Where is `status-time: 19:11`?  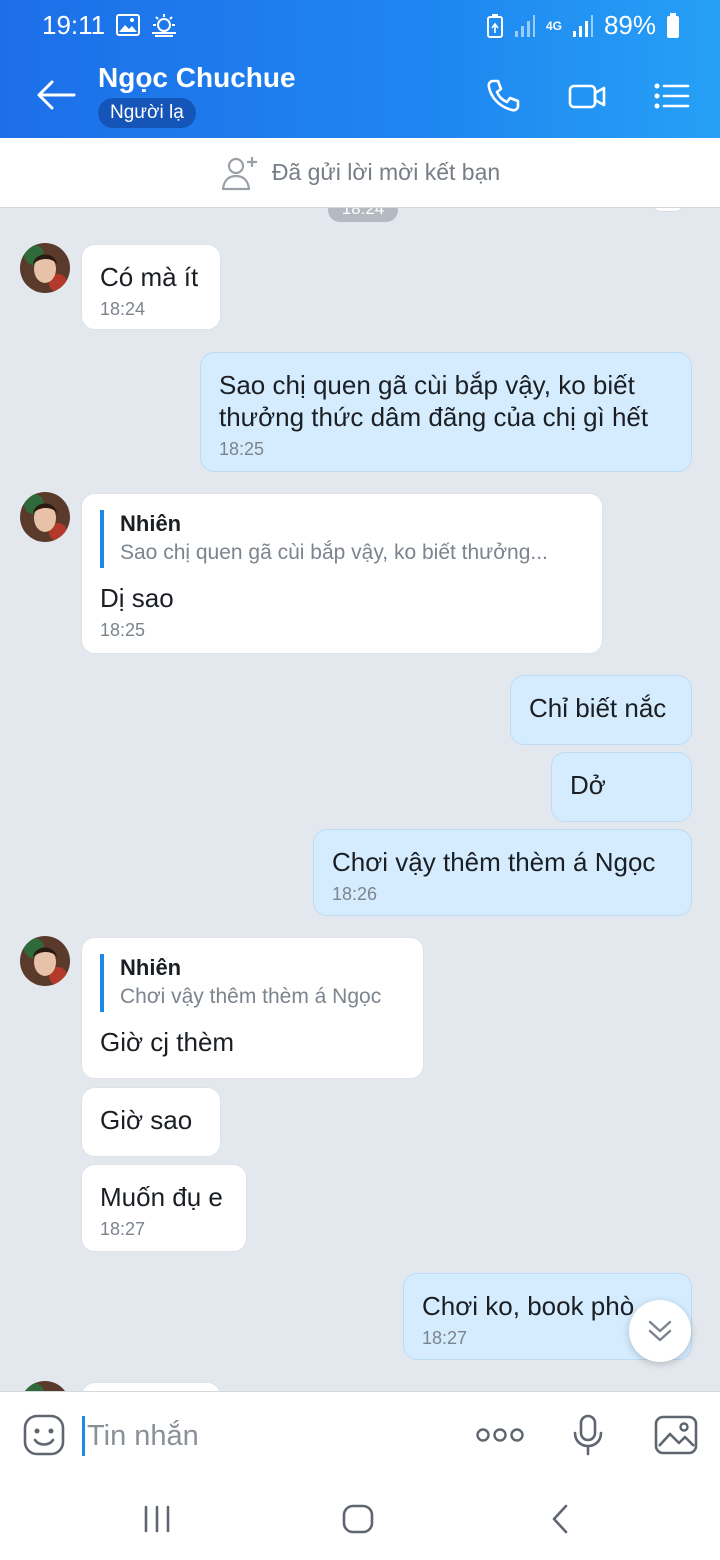 status-time: 19:11 is located at coordinates (74, 25).